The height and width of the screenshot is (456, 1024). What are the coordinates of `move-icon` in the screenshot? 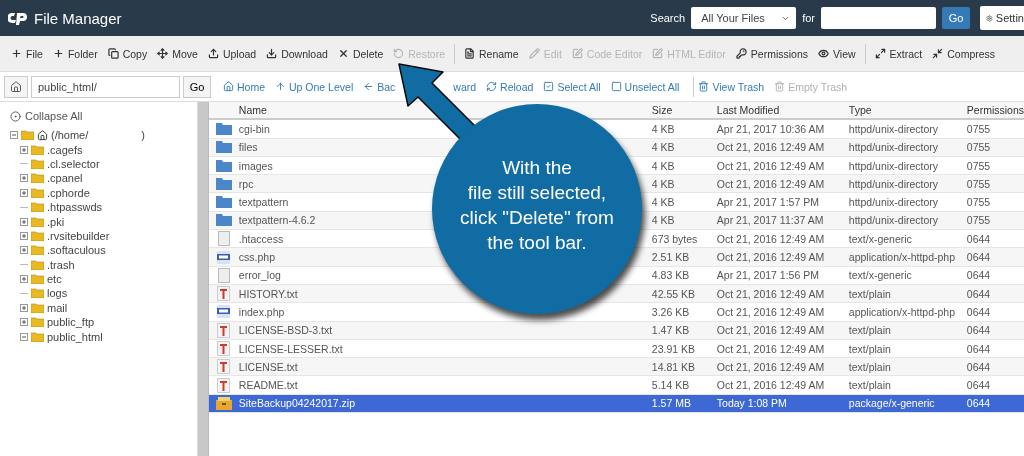 It's located at (163, 53).